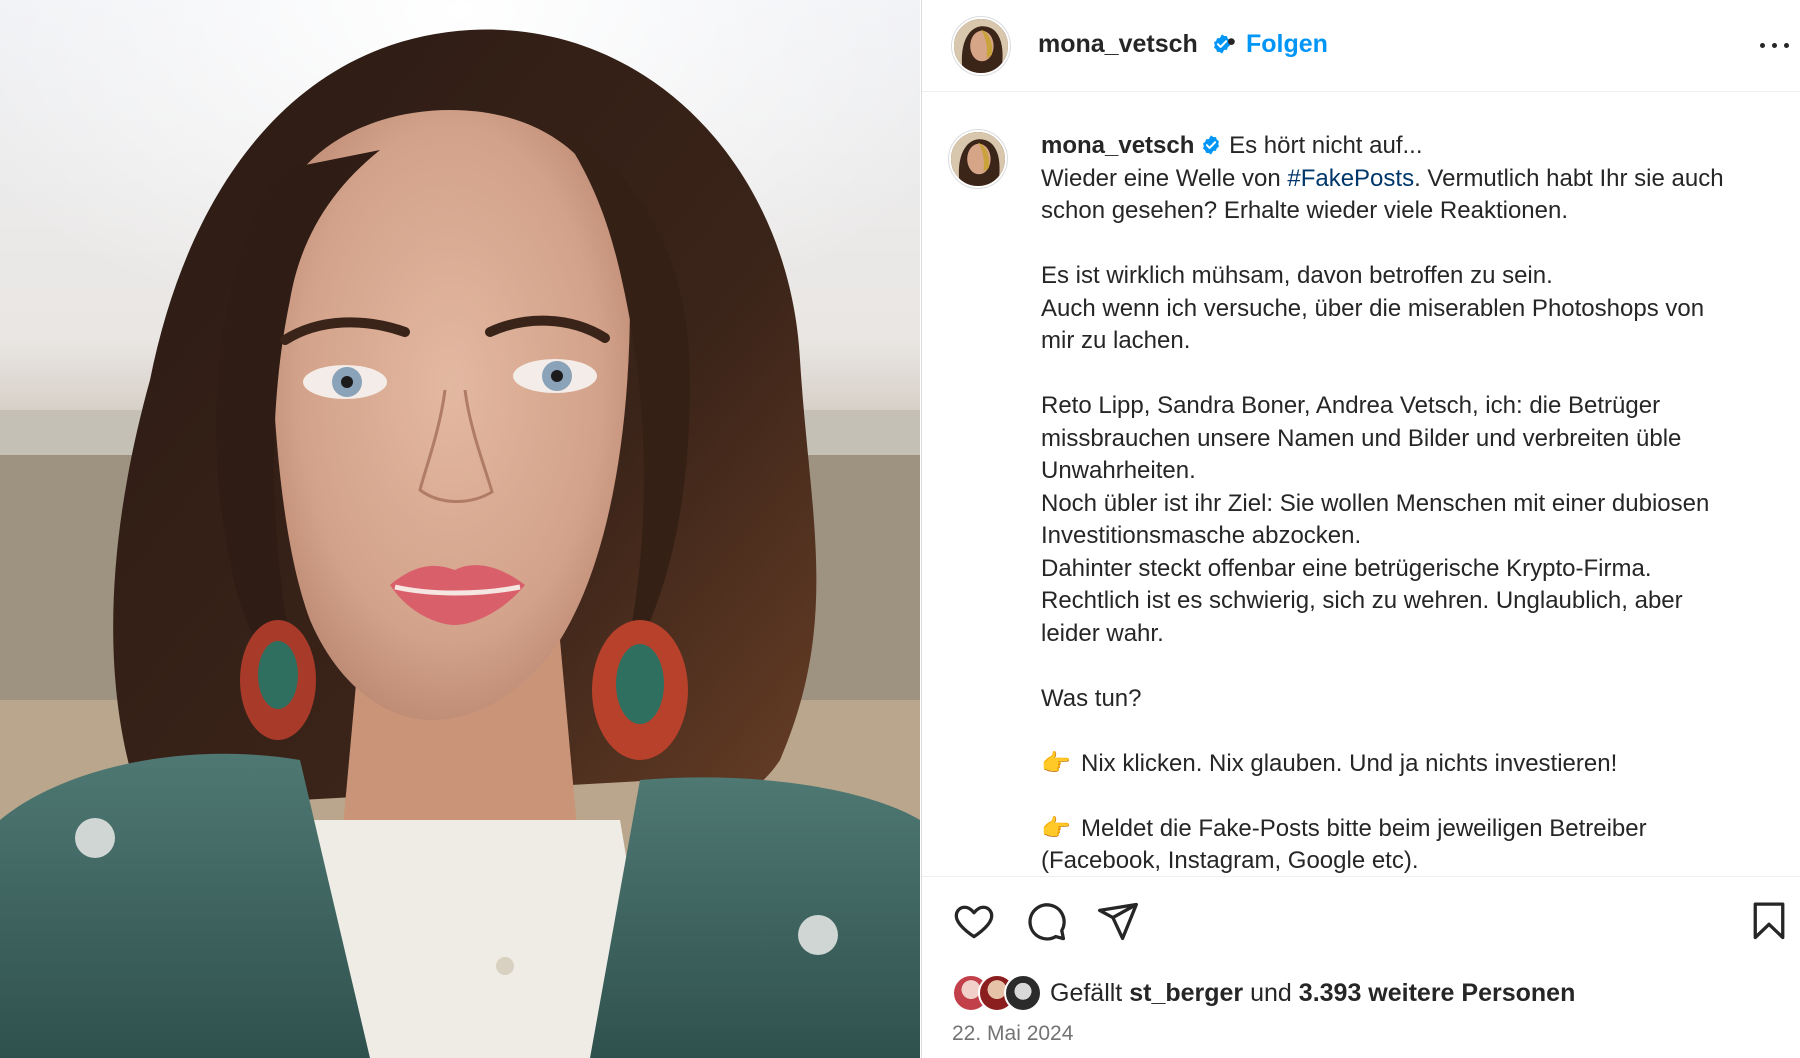  What do you see at coordinates (1775, 45) in the screenshot?
I see `more-options-icon` at bounding box center [1775, 45].